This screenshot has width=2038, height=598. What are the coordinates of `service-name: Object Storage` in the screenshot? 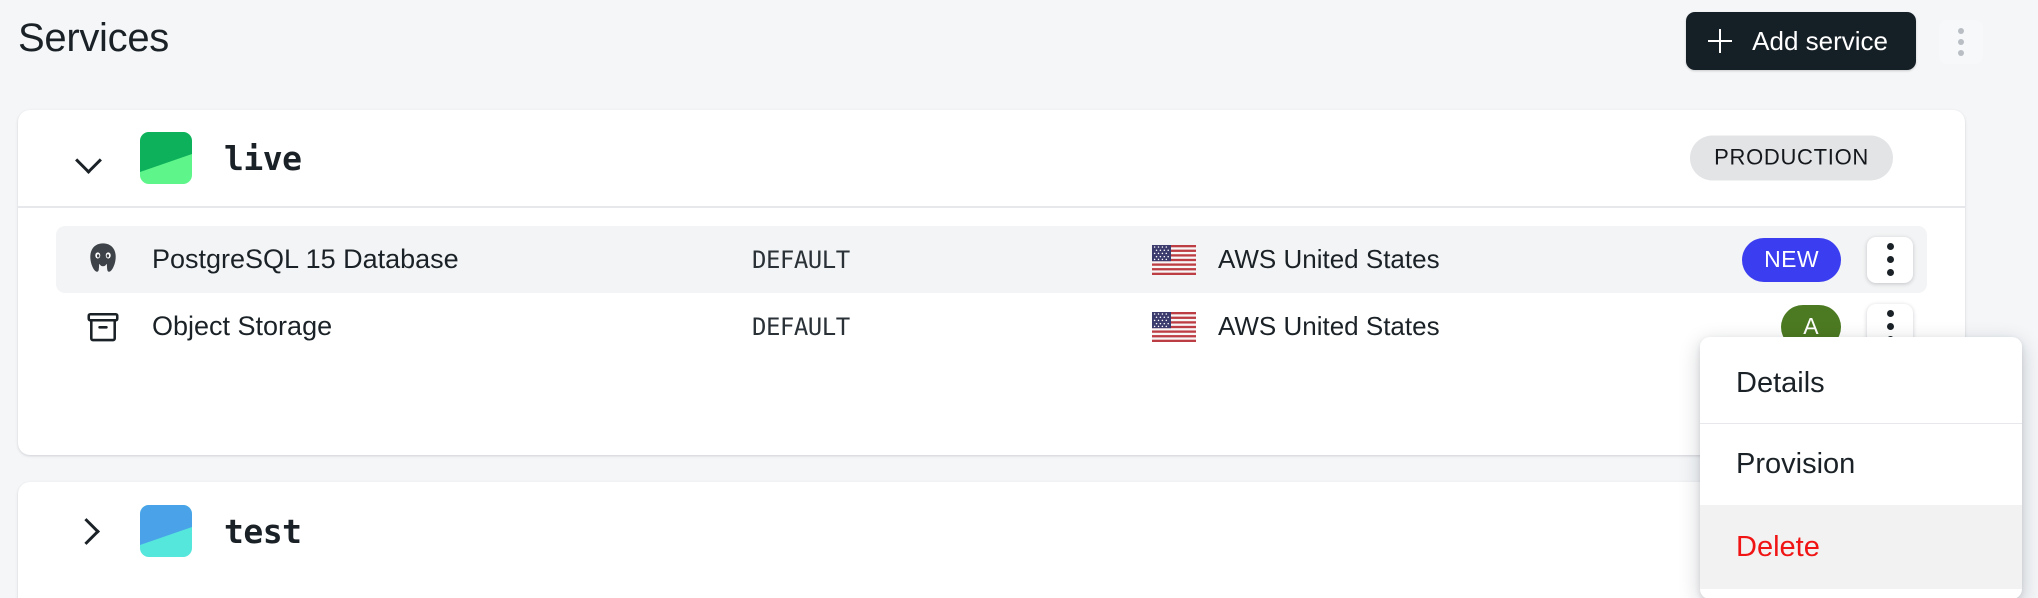 It's located at (242, 326).